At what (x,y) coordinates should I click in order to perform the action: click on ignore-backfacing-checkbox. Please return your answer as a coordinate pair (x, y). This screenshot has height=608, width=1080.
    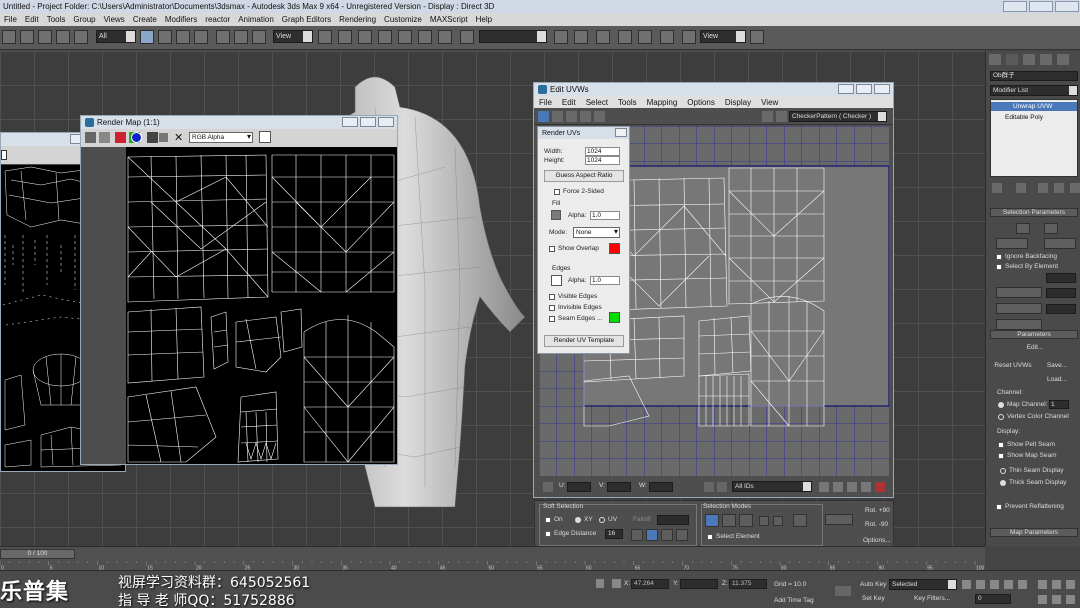
    Looking at the image, I should click on (999, 257).